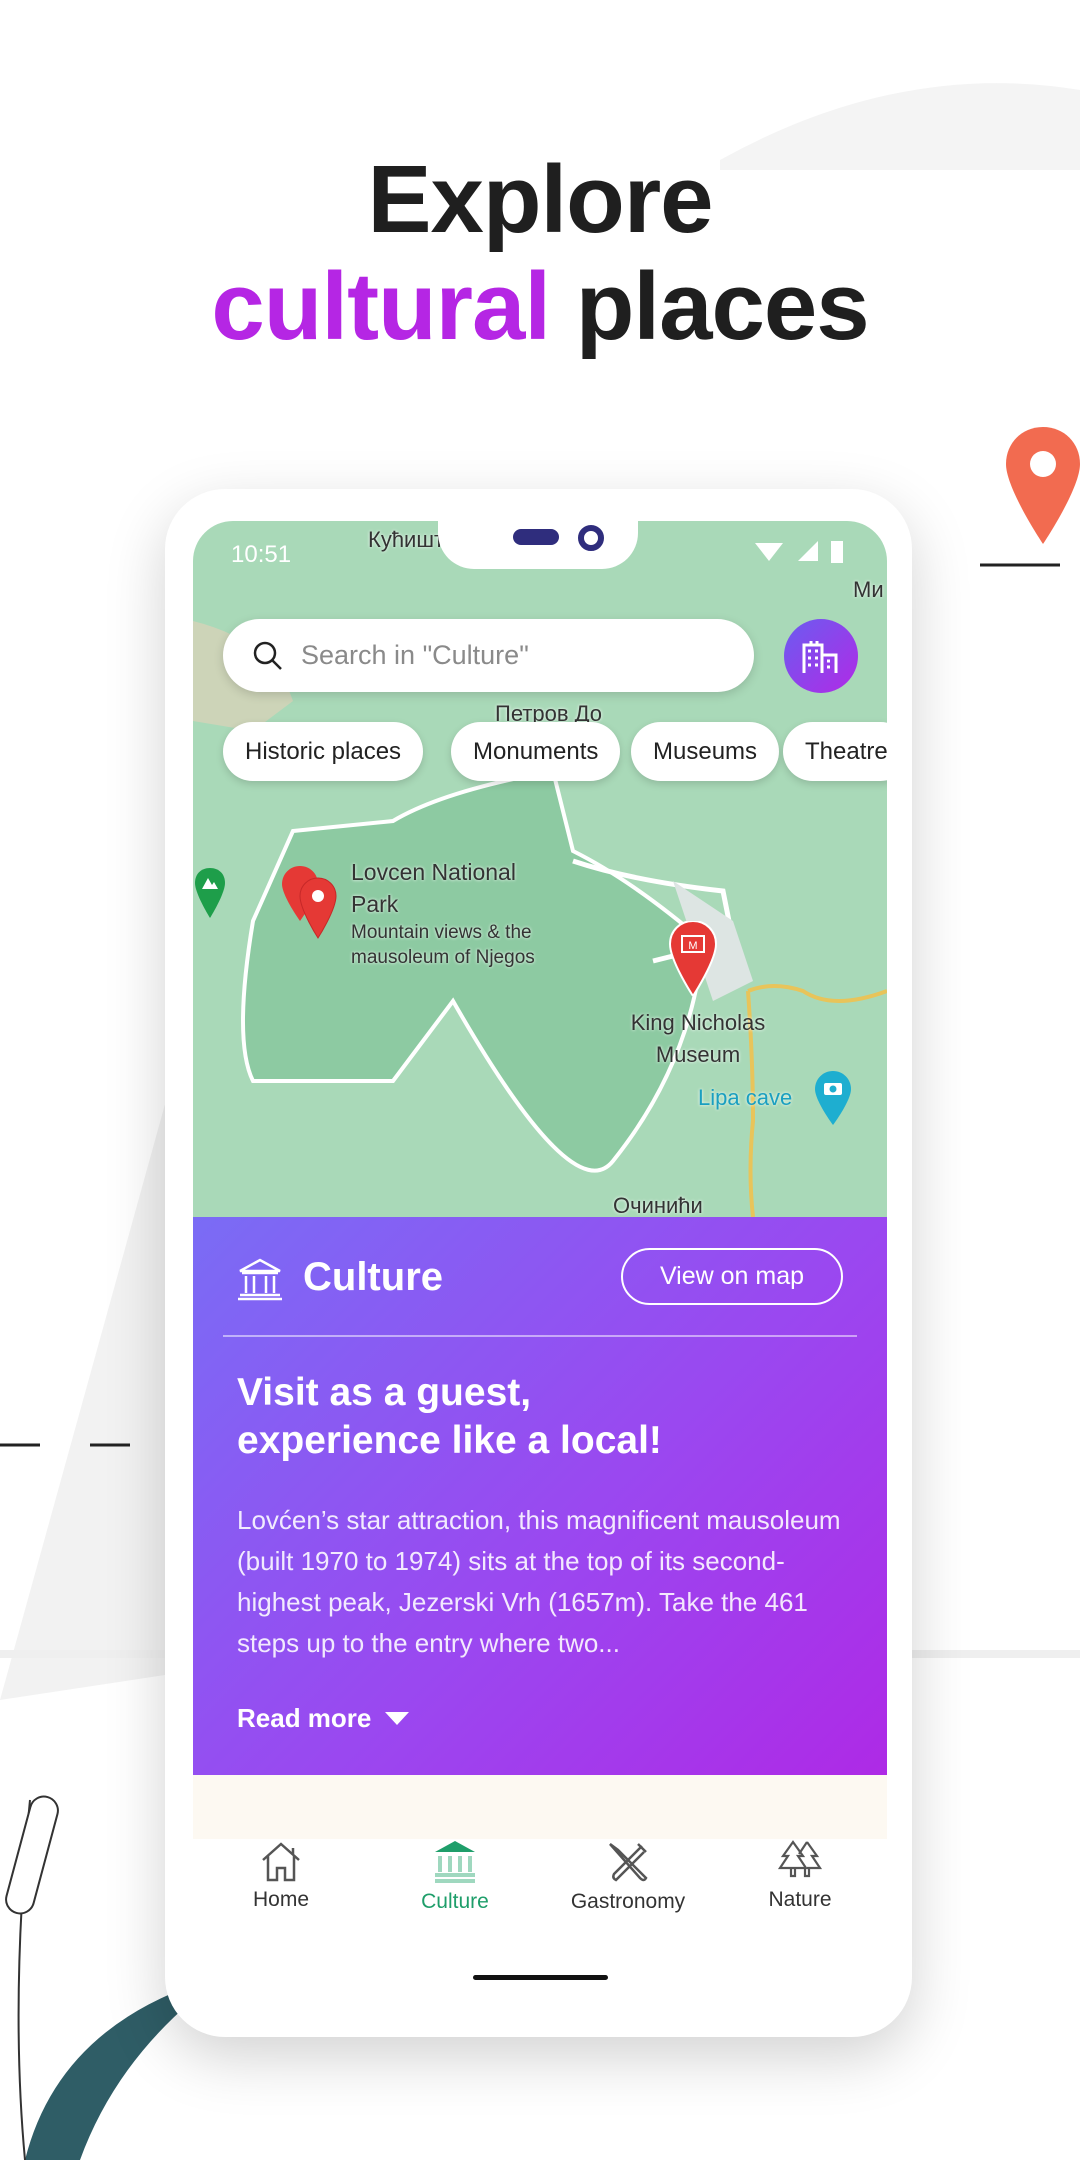  What do you see at coordinates (540, 1807) in the screenshot?
I see `content-strip` at bounding box center [540, 1807].